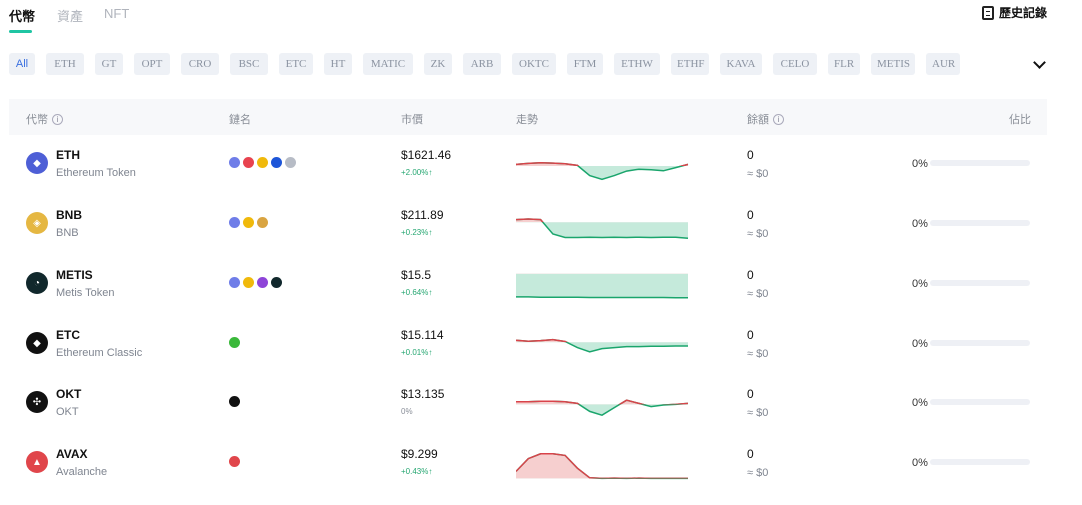  What do you see at coordinates (417, 292) in the screenshot?
I see `price-change: +0.64%↑` at bounding box center [417, 292].